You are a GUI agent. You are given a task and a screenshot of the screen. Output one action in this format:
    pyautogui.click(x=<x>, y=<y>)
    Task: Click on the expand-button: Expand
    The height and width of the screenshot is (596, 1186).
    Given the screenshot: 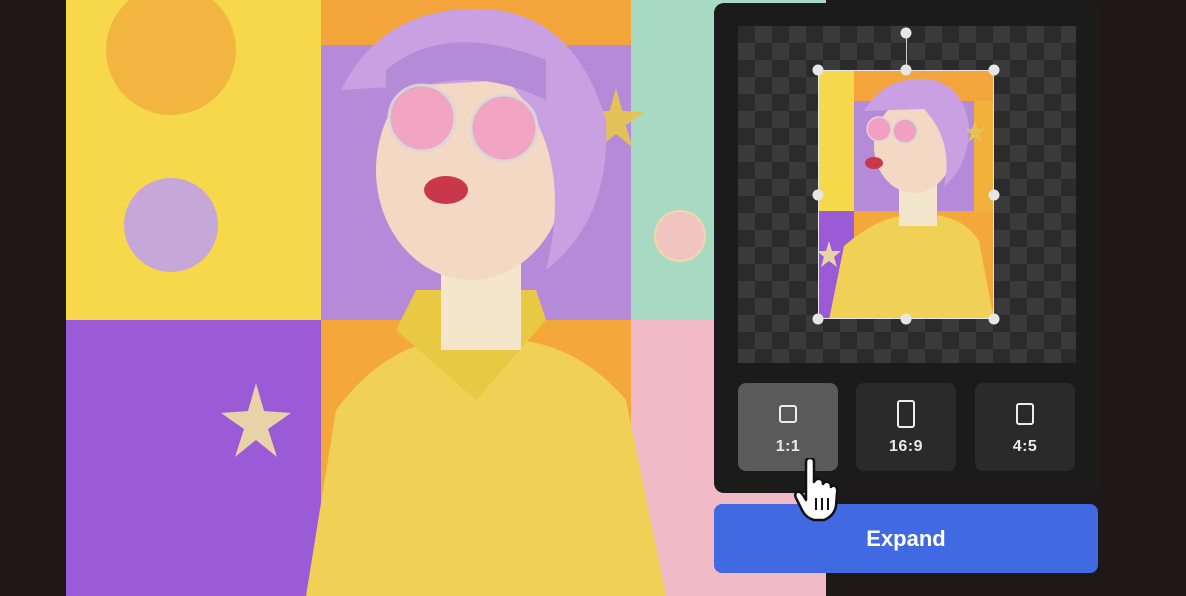 What is the action you would take?
    pyautogui.click(x=906, y=538)
    